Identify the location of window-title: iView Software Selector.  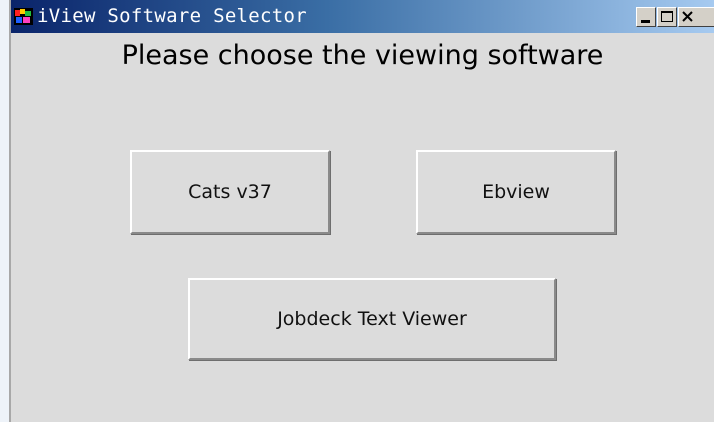
(172, 16).